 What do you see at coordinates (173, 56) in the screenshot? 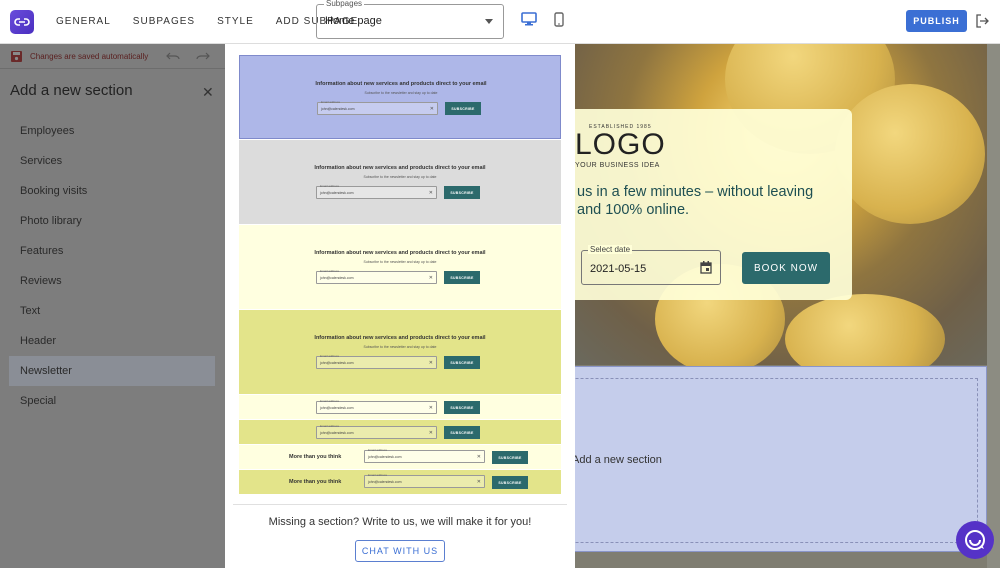
I see `undo-icon` at bounding box center [173, 56].